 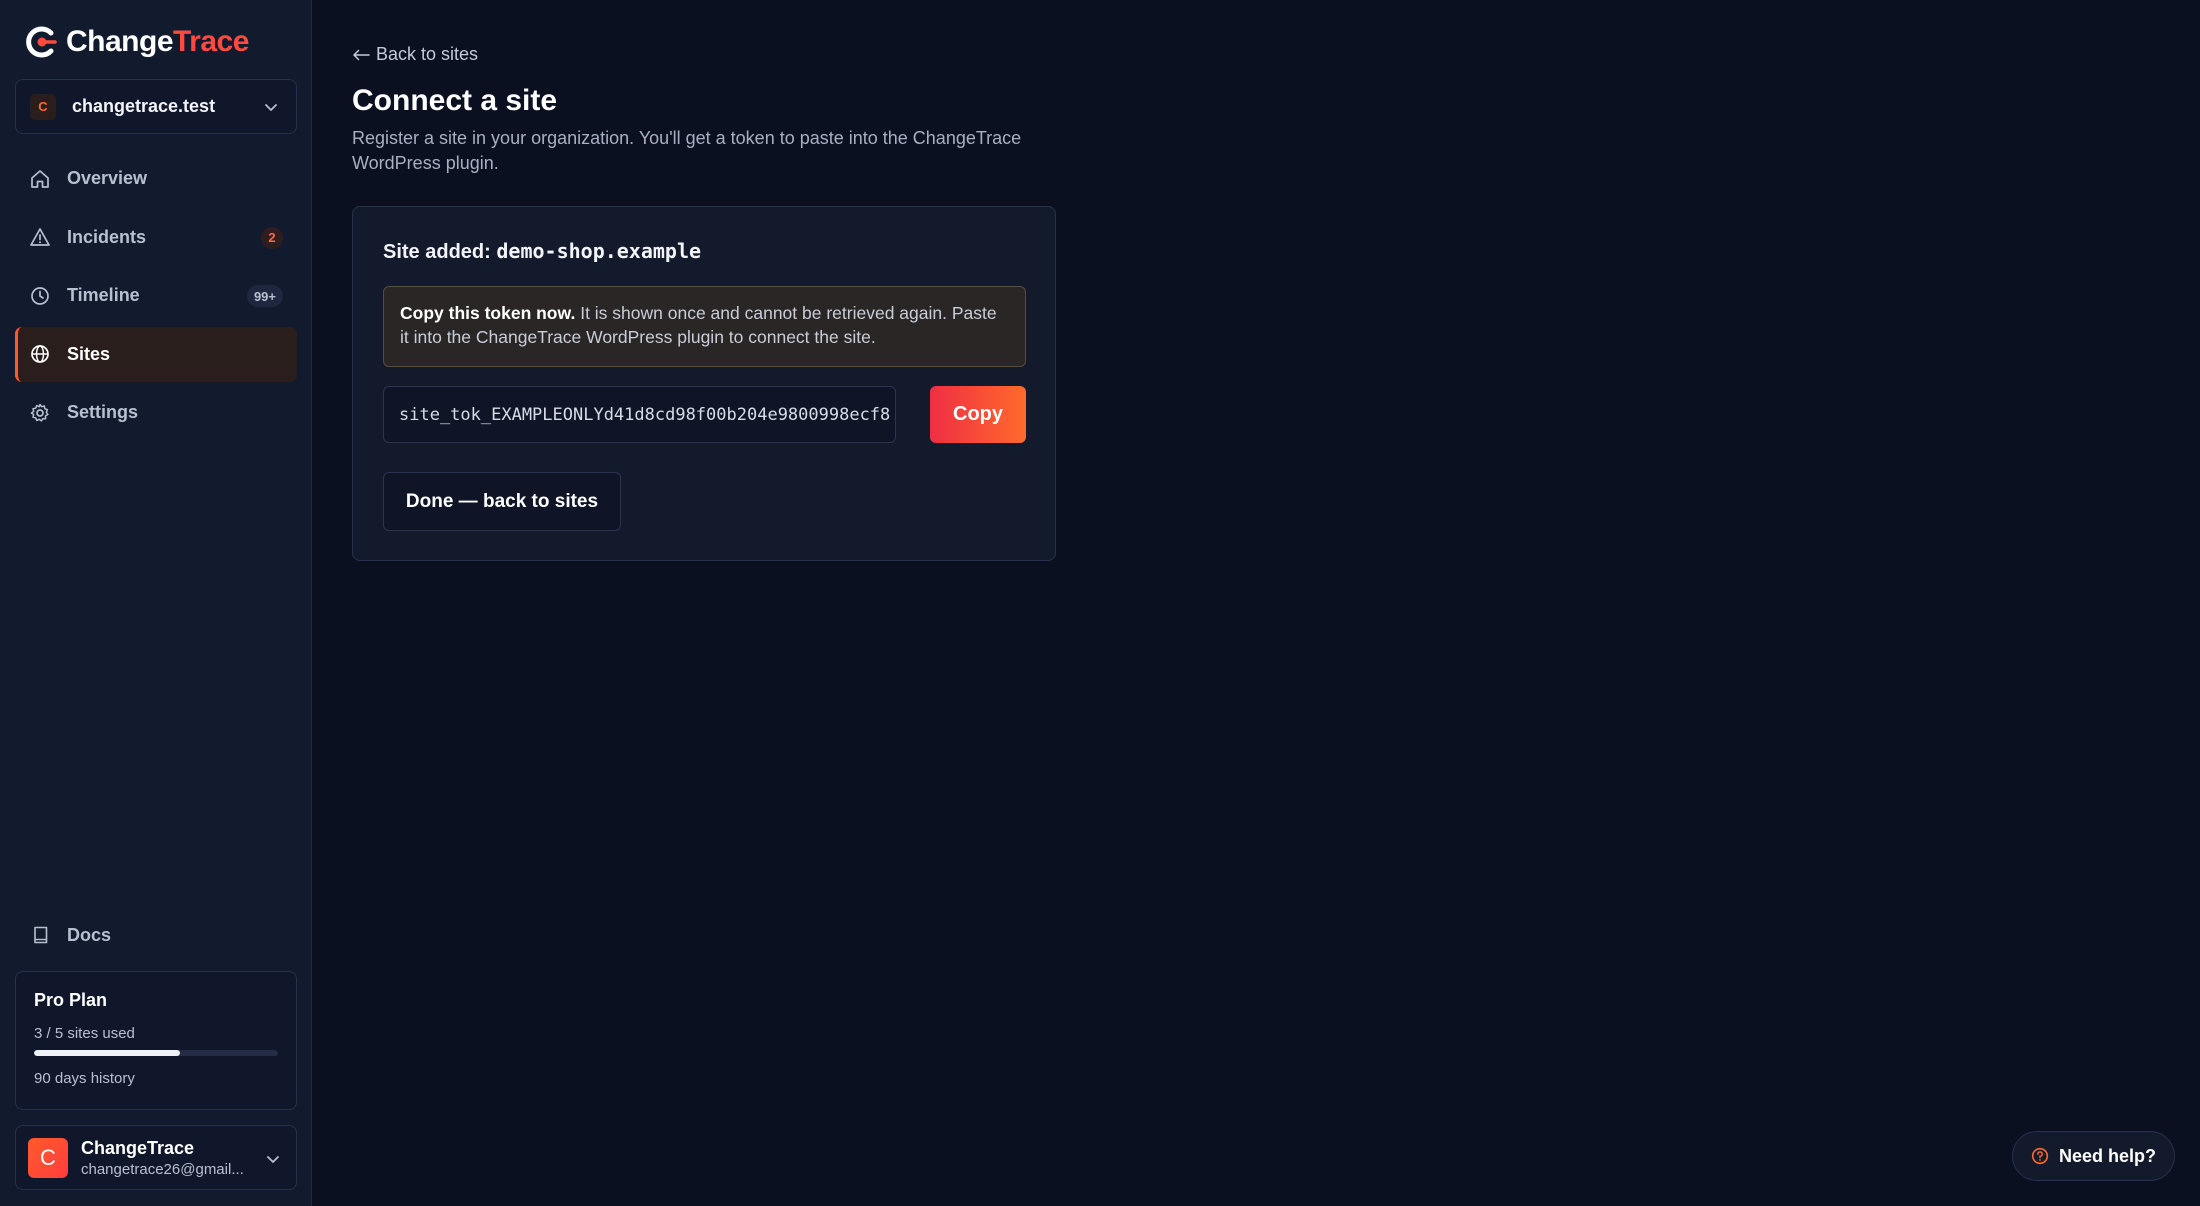 I want to click on back-to-sites-link: Back to sites, so click(x=415, y=54).